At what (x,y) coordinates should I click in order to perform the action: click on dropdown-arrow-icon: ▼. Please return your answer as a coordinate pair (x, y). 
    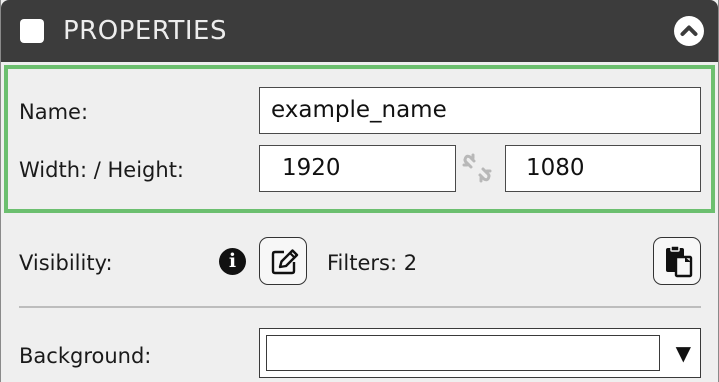
    Looking at the image, I should click on (683, 353).